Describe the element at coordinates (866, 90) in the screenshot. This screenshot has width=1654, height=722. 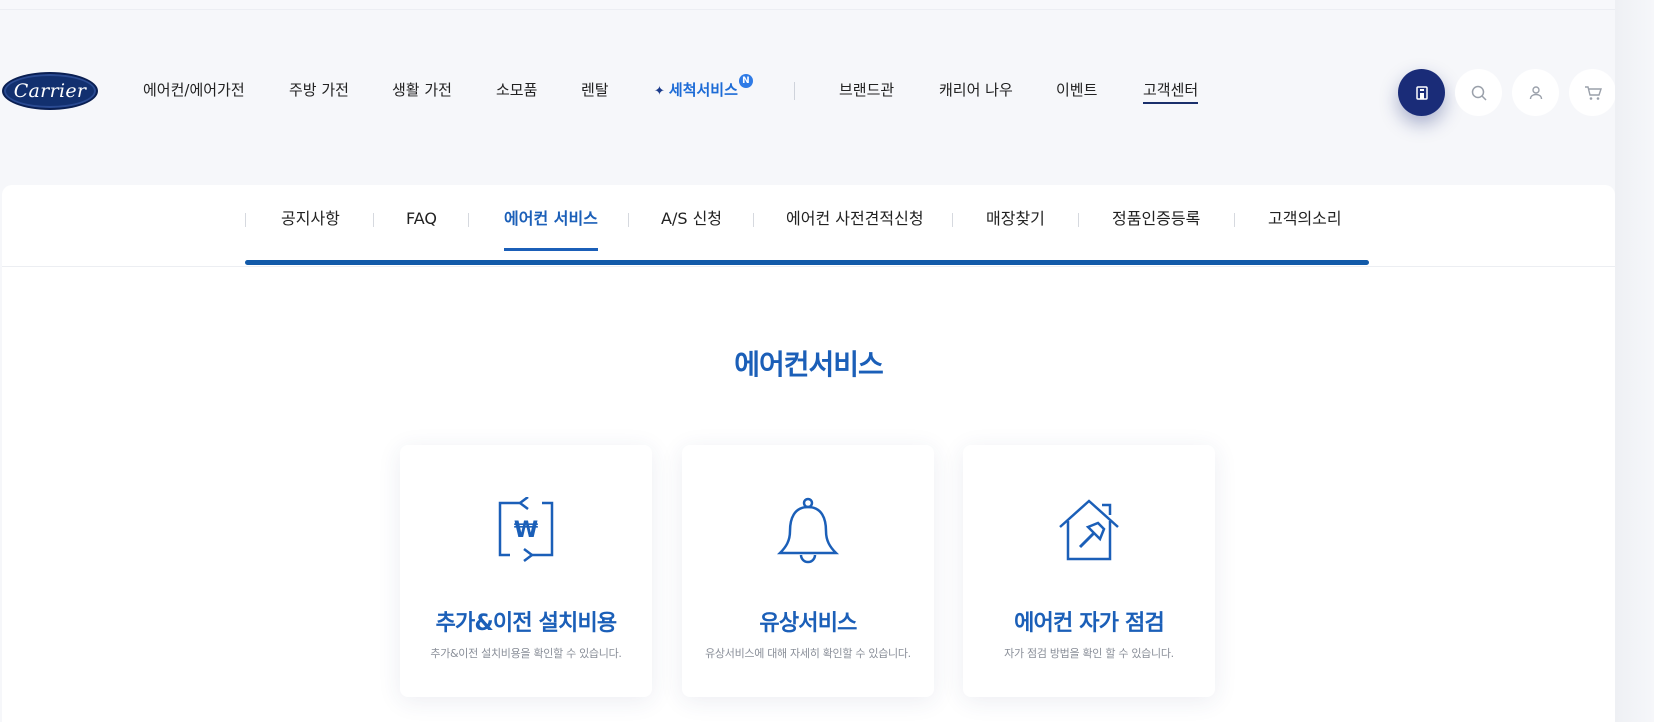
I see `gnb-item-brand: 브랜드관` at that location.